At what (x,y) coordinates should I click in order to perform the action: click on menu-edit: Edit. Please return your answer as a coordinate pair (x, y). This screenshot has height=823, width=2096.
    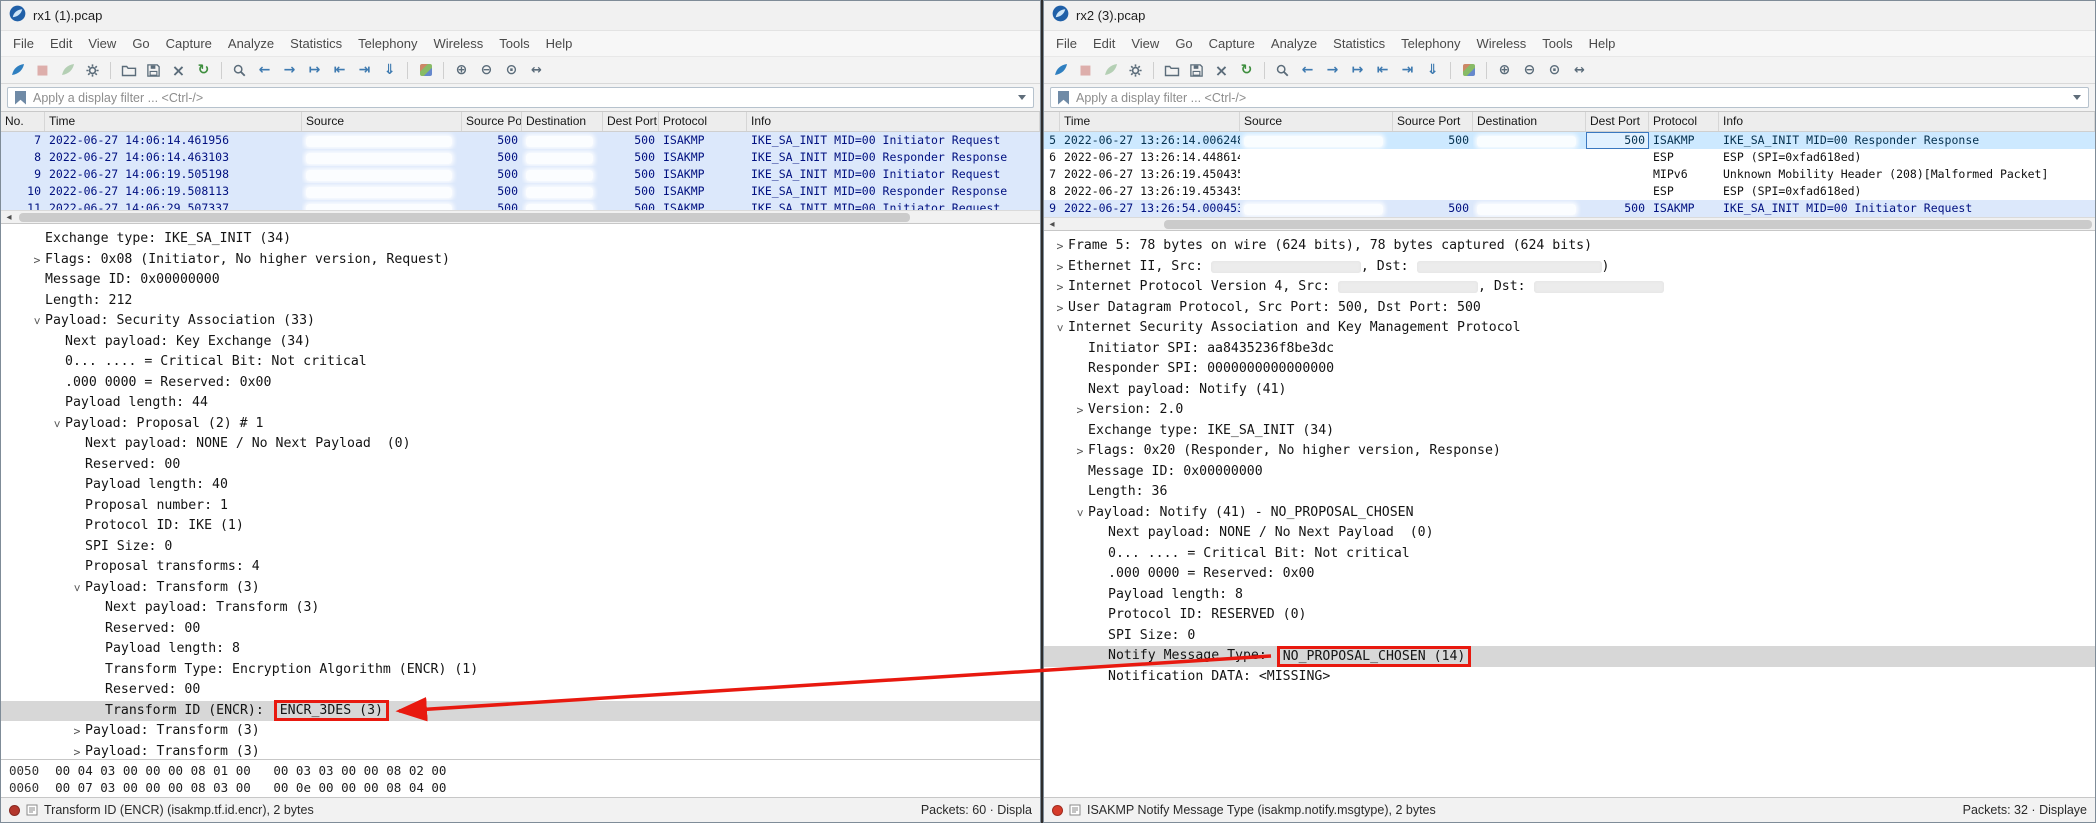
    Looking at the image, I should click on (1104, 43).